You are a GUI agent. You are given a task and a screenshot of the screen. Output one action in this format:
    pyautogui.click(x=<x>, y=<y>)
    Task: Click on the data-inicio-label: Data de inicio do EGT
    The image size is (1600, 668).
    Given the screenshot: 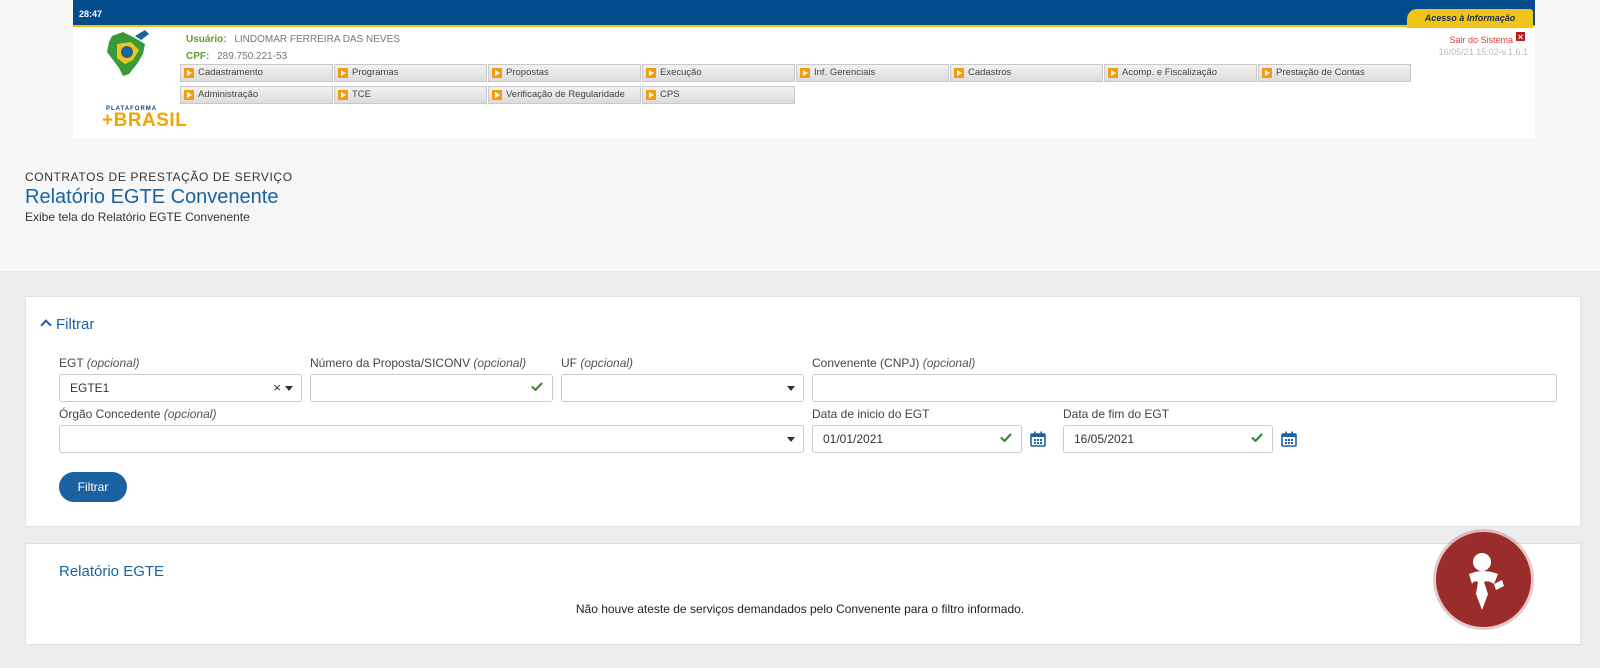 What is the action you would take?
    pyautogui.click(x=871, y=414)
    